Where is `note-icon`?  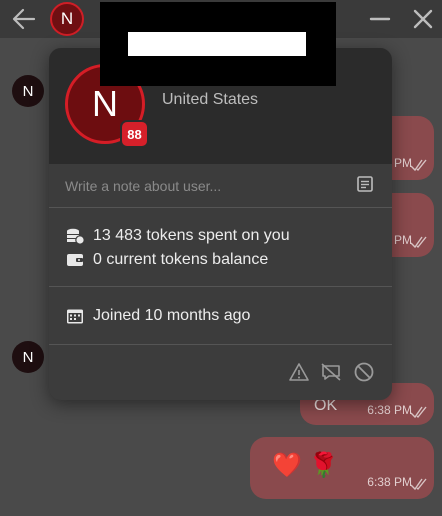
note-icon is located at coordinates (365, 184).